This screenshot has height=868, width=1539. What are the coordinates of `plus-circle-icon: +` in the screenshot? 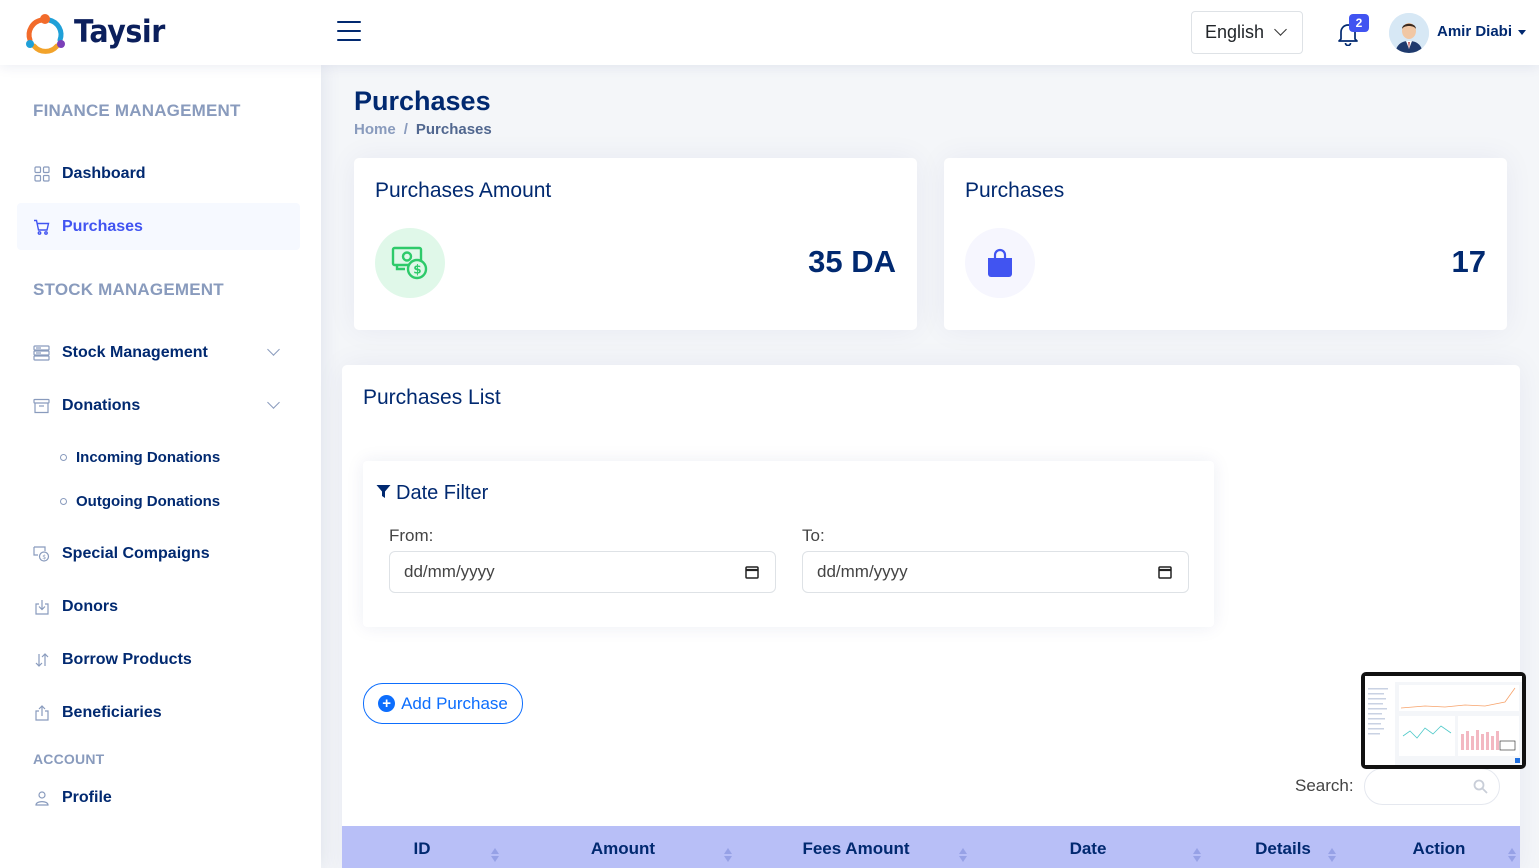 It's located at (387, 703).